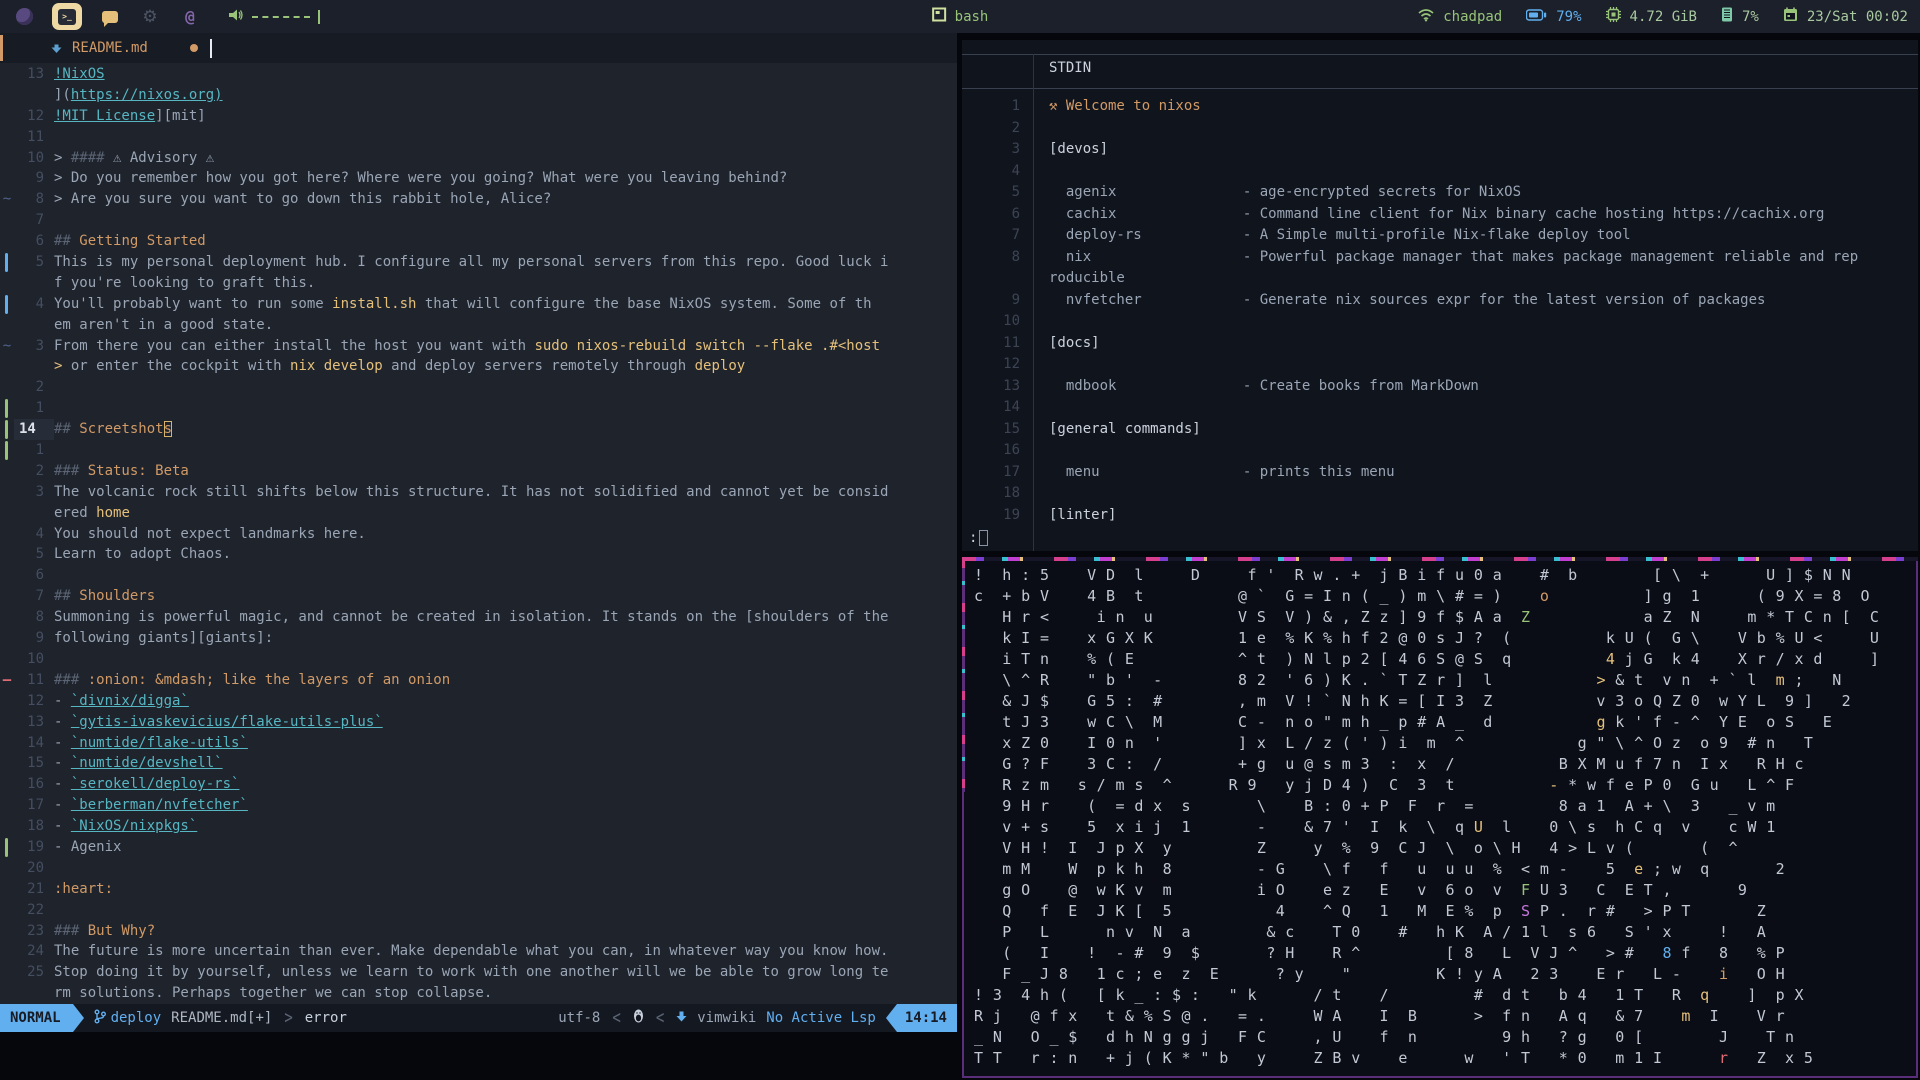  Describe the element at coordinates (56, 48) in the screenshot. I see `chevron-down-icon` at that location.